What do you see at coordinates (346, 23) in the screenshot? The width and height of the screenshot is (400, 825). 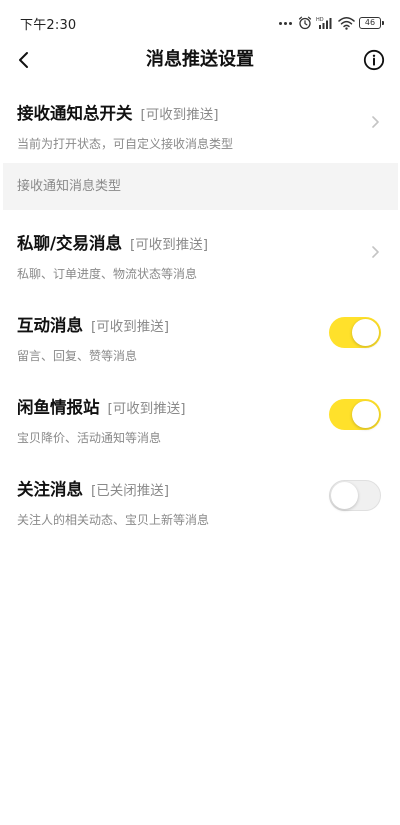 I see `wifi-icon` at bounding box center [346, 23].